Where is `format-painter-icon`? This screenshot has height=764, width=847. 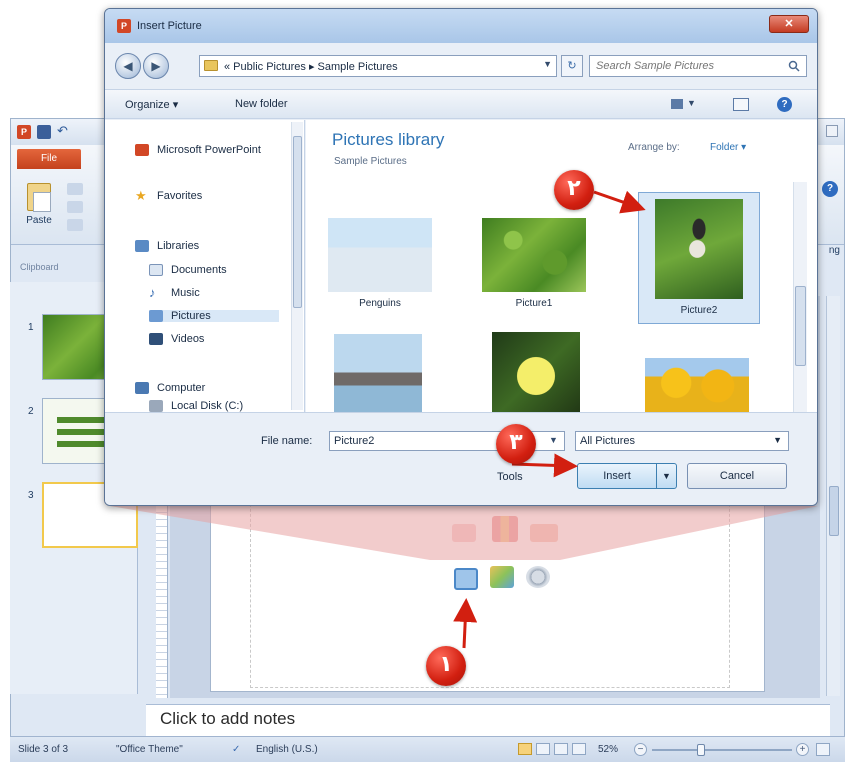 format-painter-icon is located at coordinates (75, 225).